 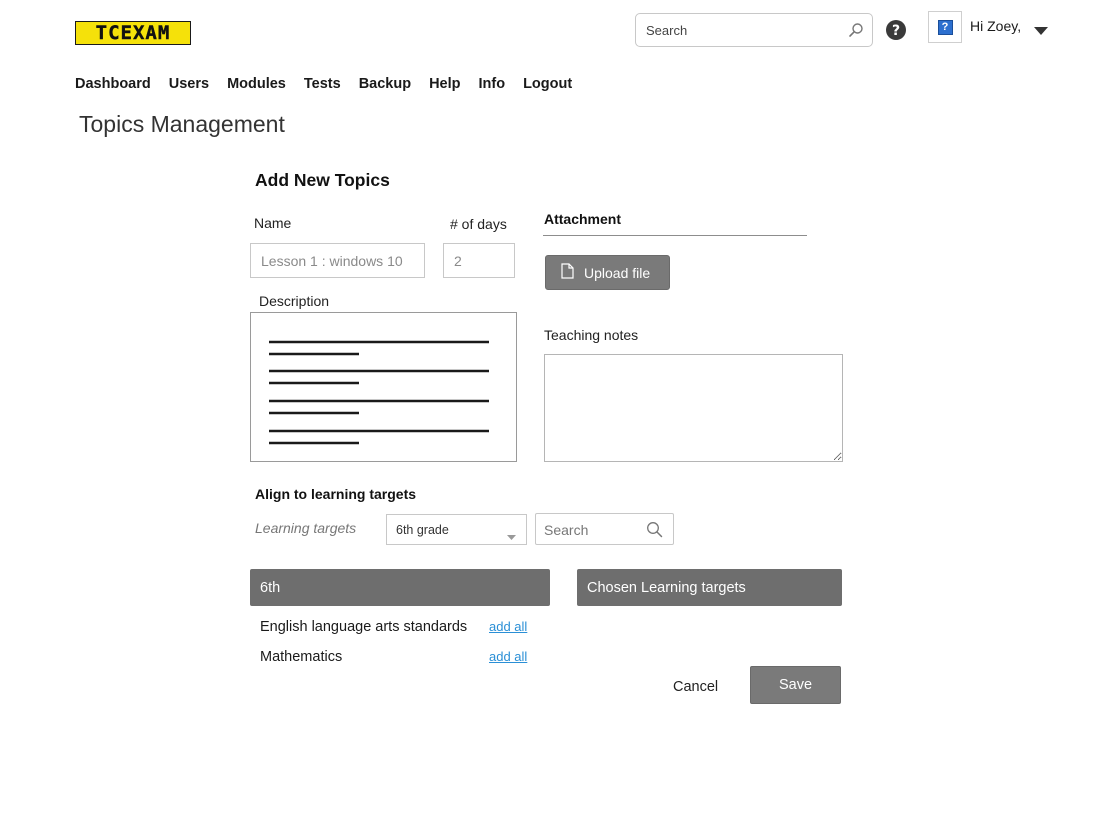 I want to click on nav-modules: Modules, so click(x=256, y=84).